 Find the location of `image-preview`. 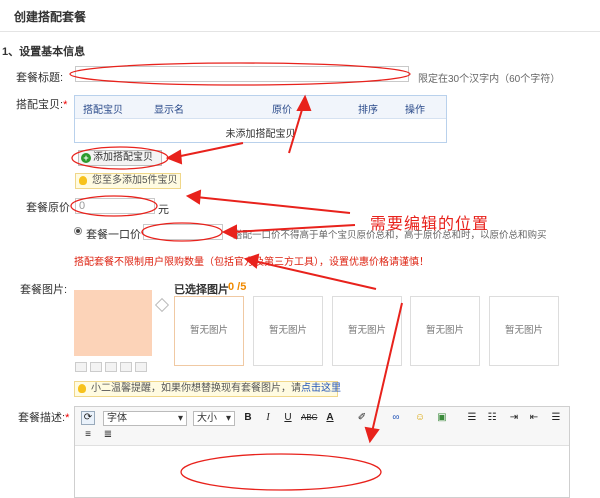

image-preview is located at coordinates (113, 323).